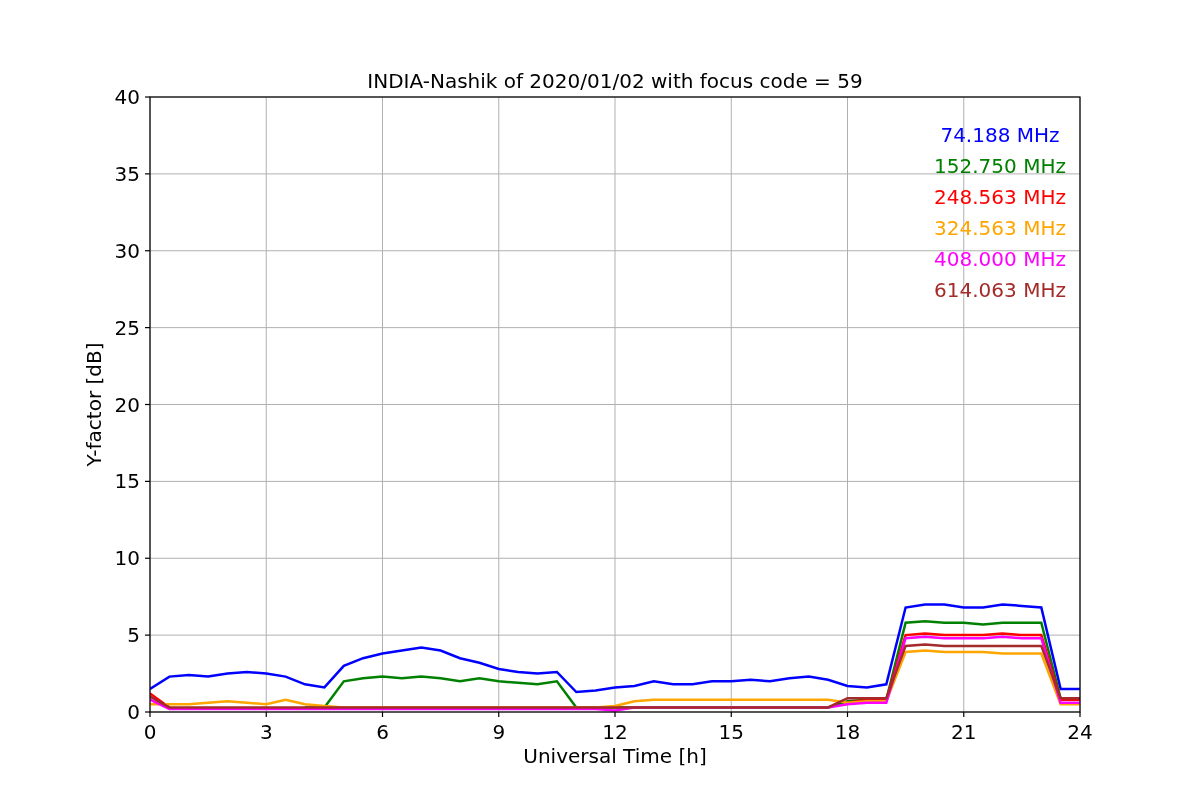  Describe the element at coordinates (1000, 166) in the screenshot. I see `legend-label: 152.750 MHz` at that location.